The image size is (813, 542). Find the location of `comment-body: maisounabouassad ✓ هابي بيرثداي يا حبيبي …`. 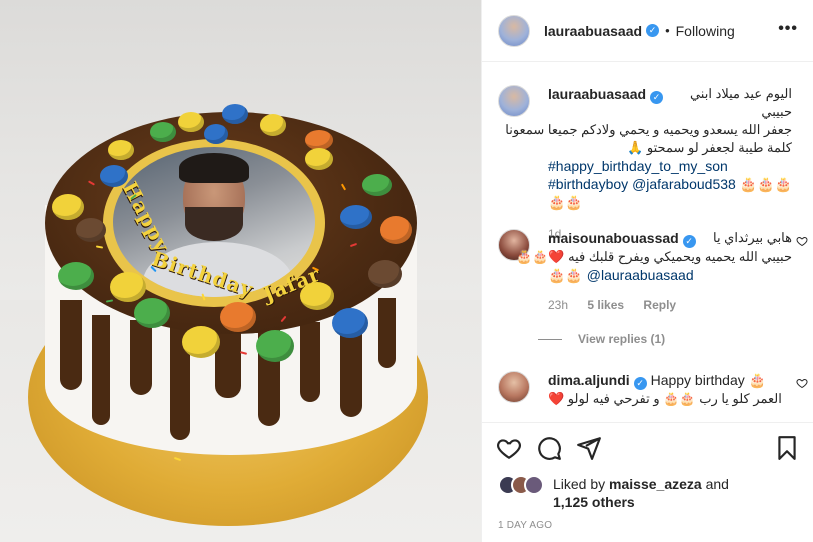

comment-body: maisounabouassad ✓ هابي بيرثداي يا حبيبي … is located at coordinates (653, 271).